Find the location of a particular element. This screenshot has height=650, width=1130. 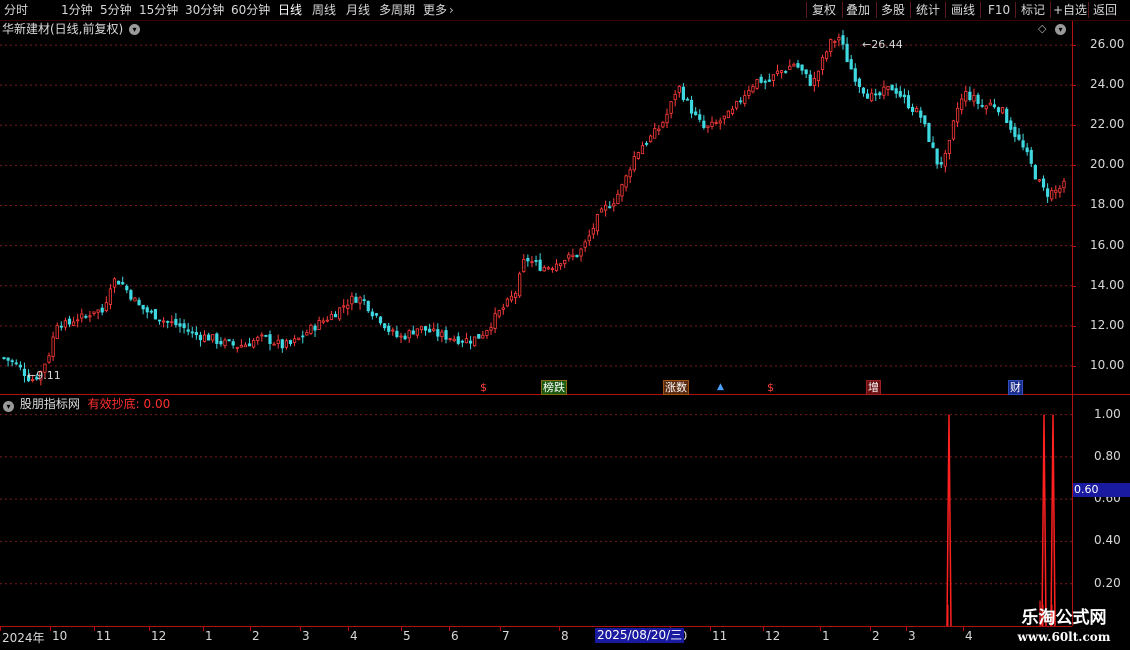

period-daily: 日线 is located at coordinates (290, 10).